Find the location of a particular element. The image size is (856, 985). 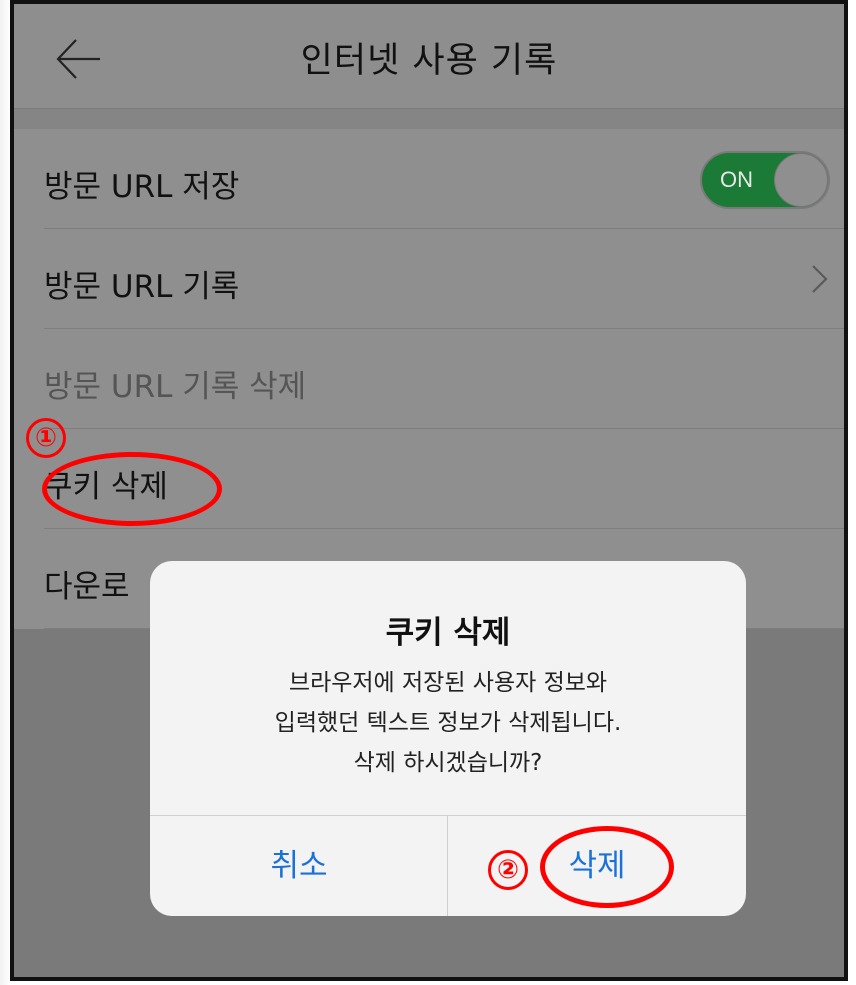

save-url-toggle: ON is located at coordinates (765, 180).